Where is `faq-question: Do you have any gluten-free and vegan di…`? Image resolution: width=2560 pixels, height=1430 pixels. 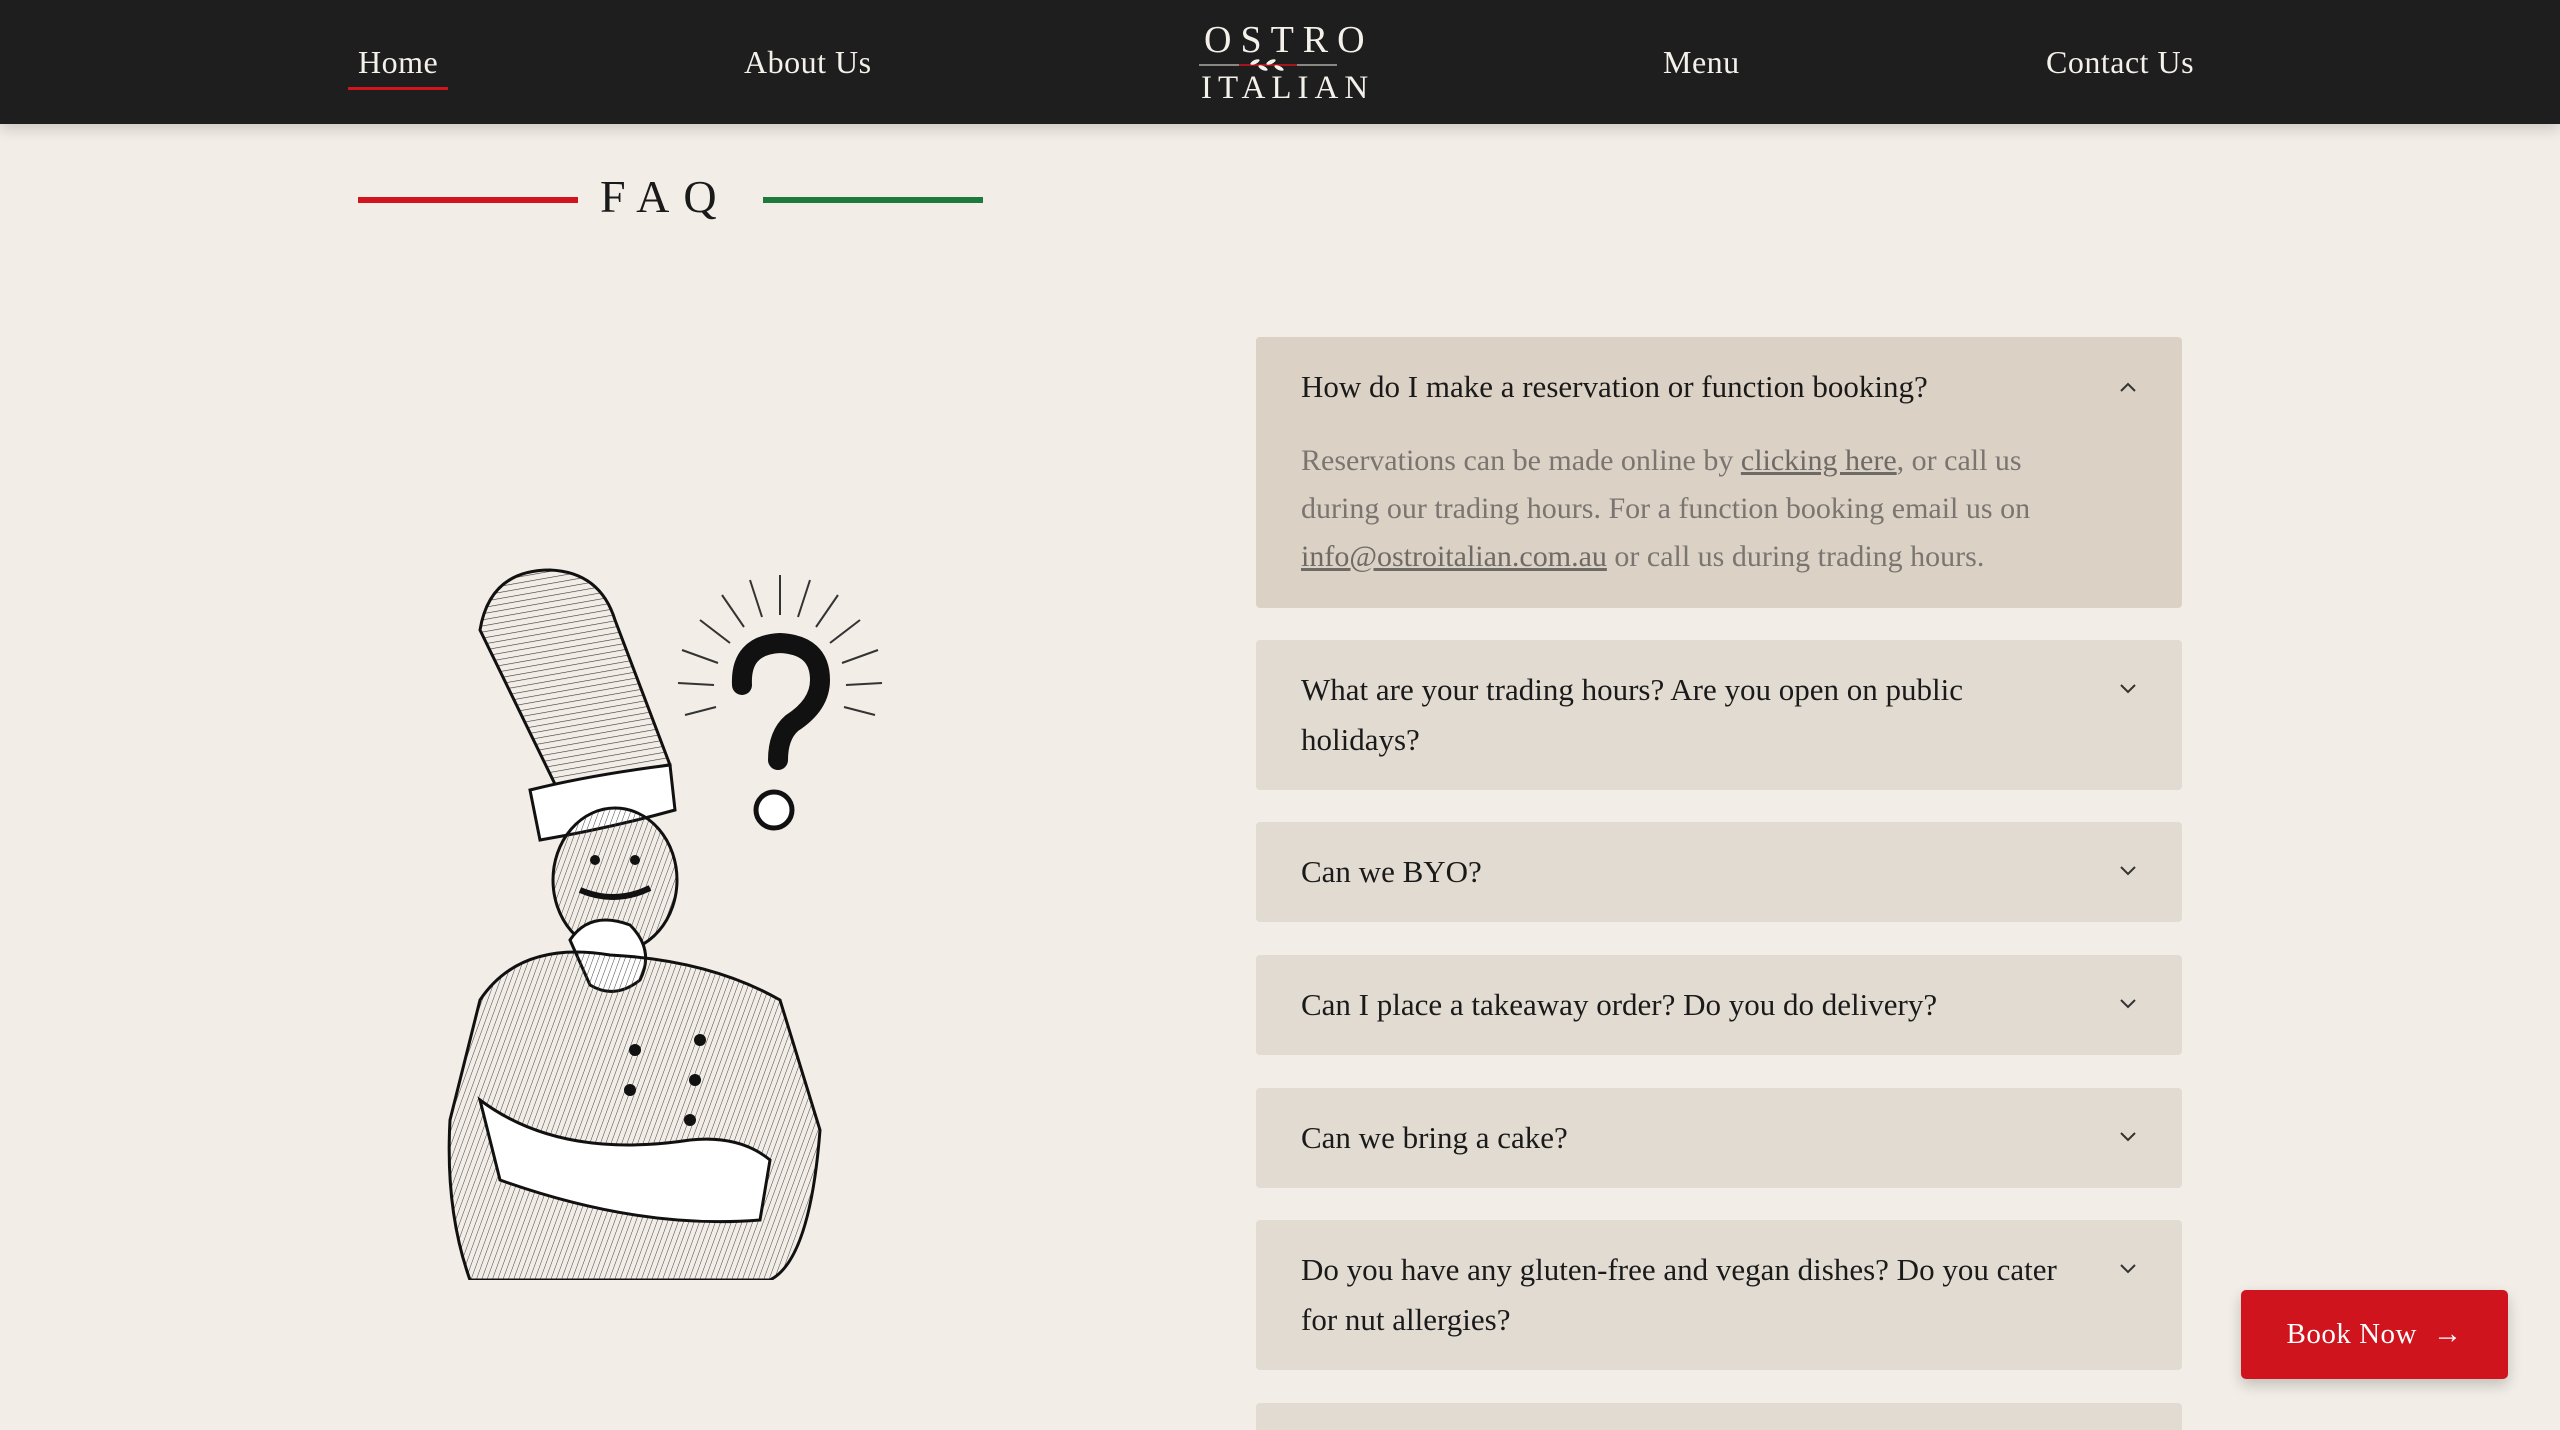
faq-question: Do you have any gluten-free and vegan di… is located at coordinates (1691, 1295).